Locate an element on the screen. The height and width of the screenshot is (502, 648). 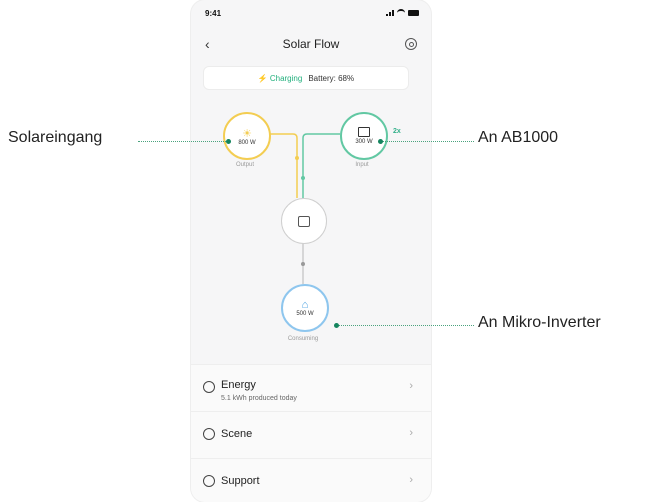
solar-node: ☀ 800 W is located at coordinates (247, 136).